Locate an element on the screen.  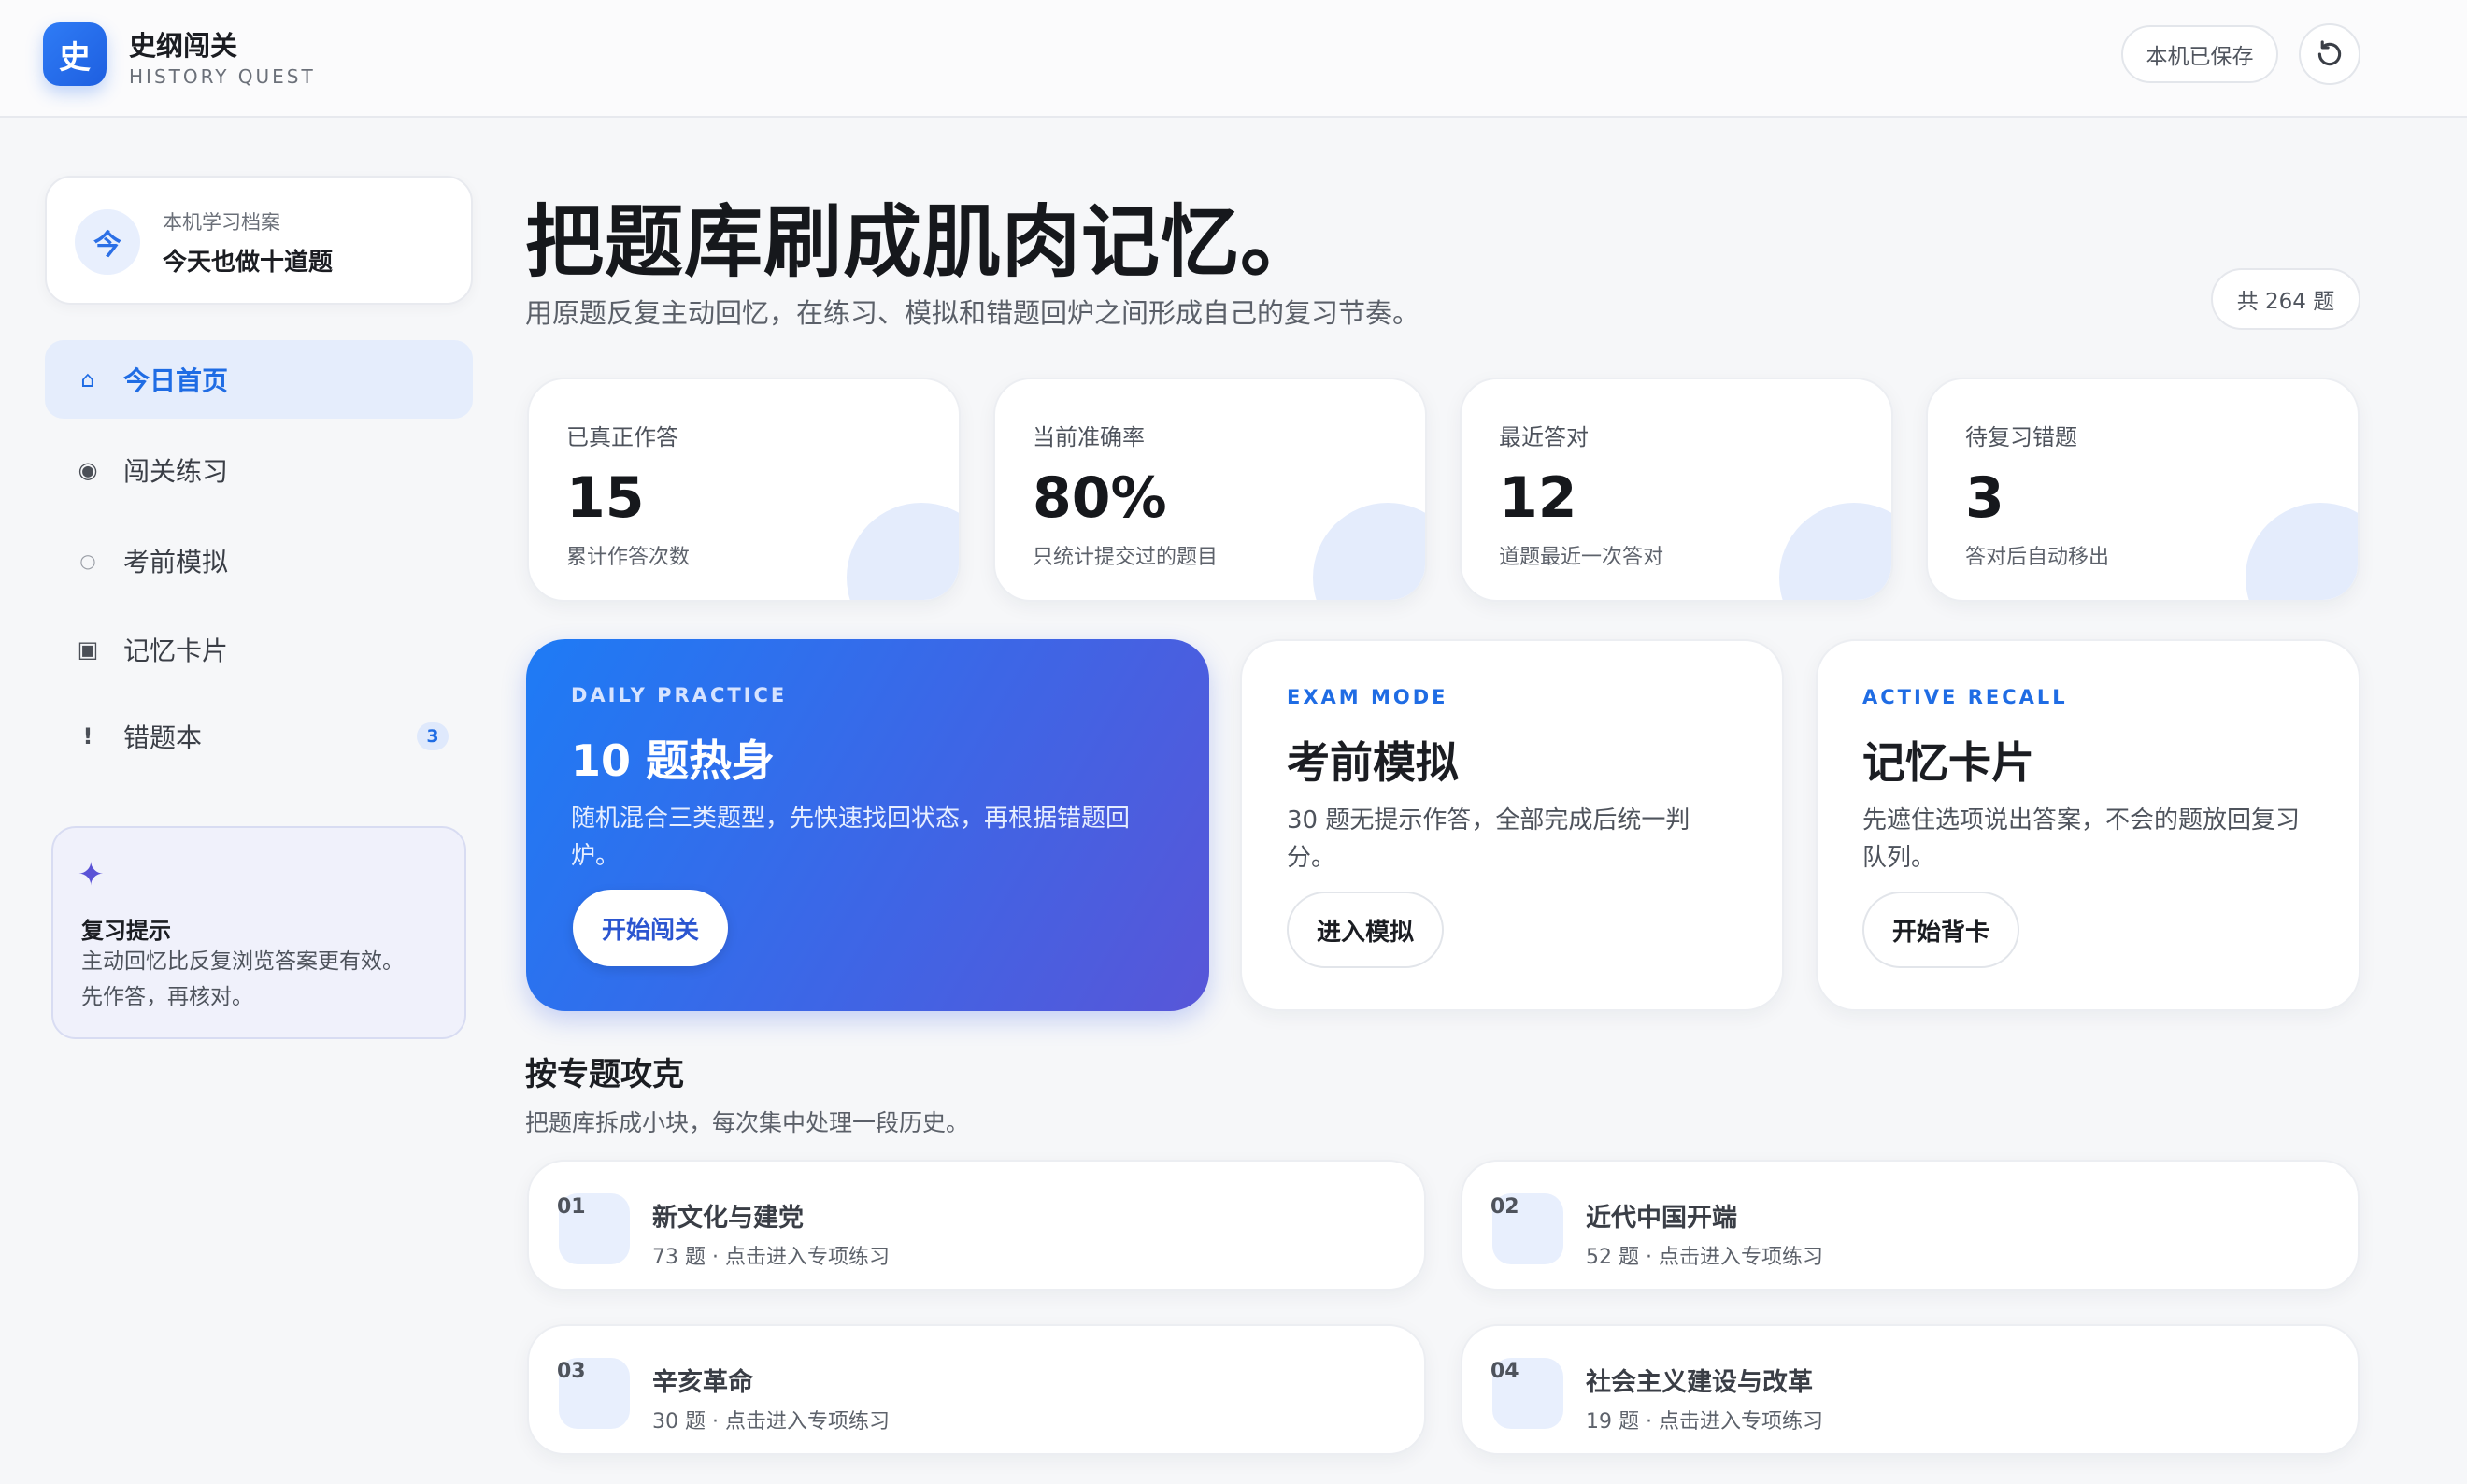
sidebar-item-label: 考前模拟 is located at coordinates (176, 562).